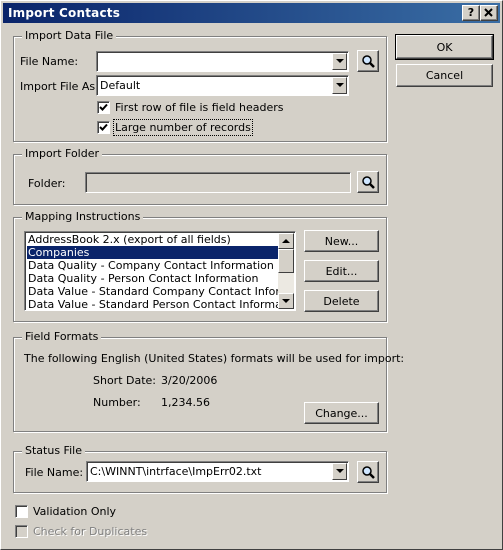 The width and height of the screenshot is (503, 550). What do you see at coordinates (83, 216) in the screenshot?
I see `mapping-instructions-legend: Mapping Instructions` at bounding box center [83, 216].